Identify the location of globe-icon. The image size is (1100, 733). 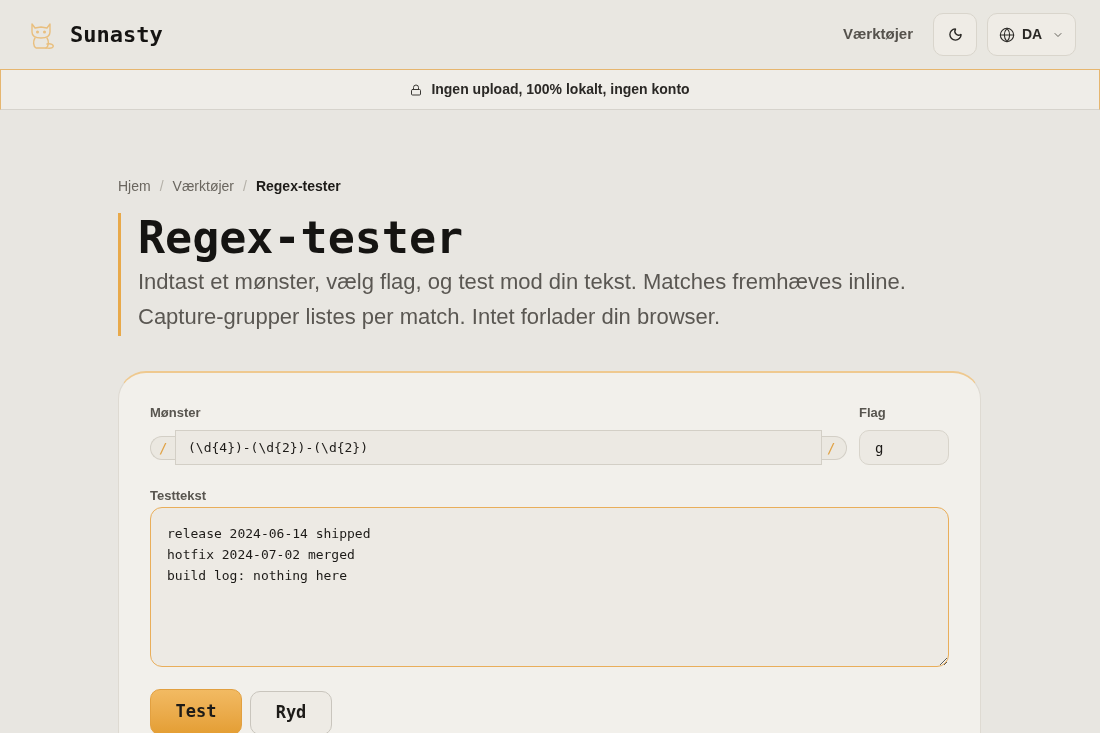
(1006, 34).